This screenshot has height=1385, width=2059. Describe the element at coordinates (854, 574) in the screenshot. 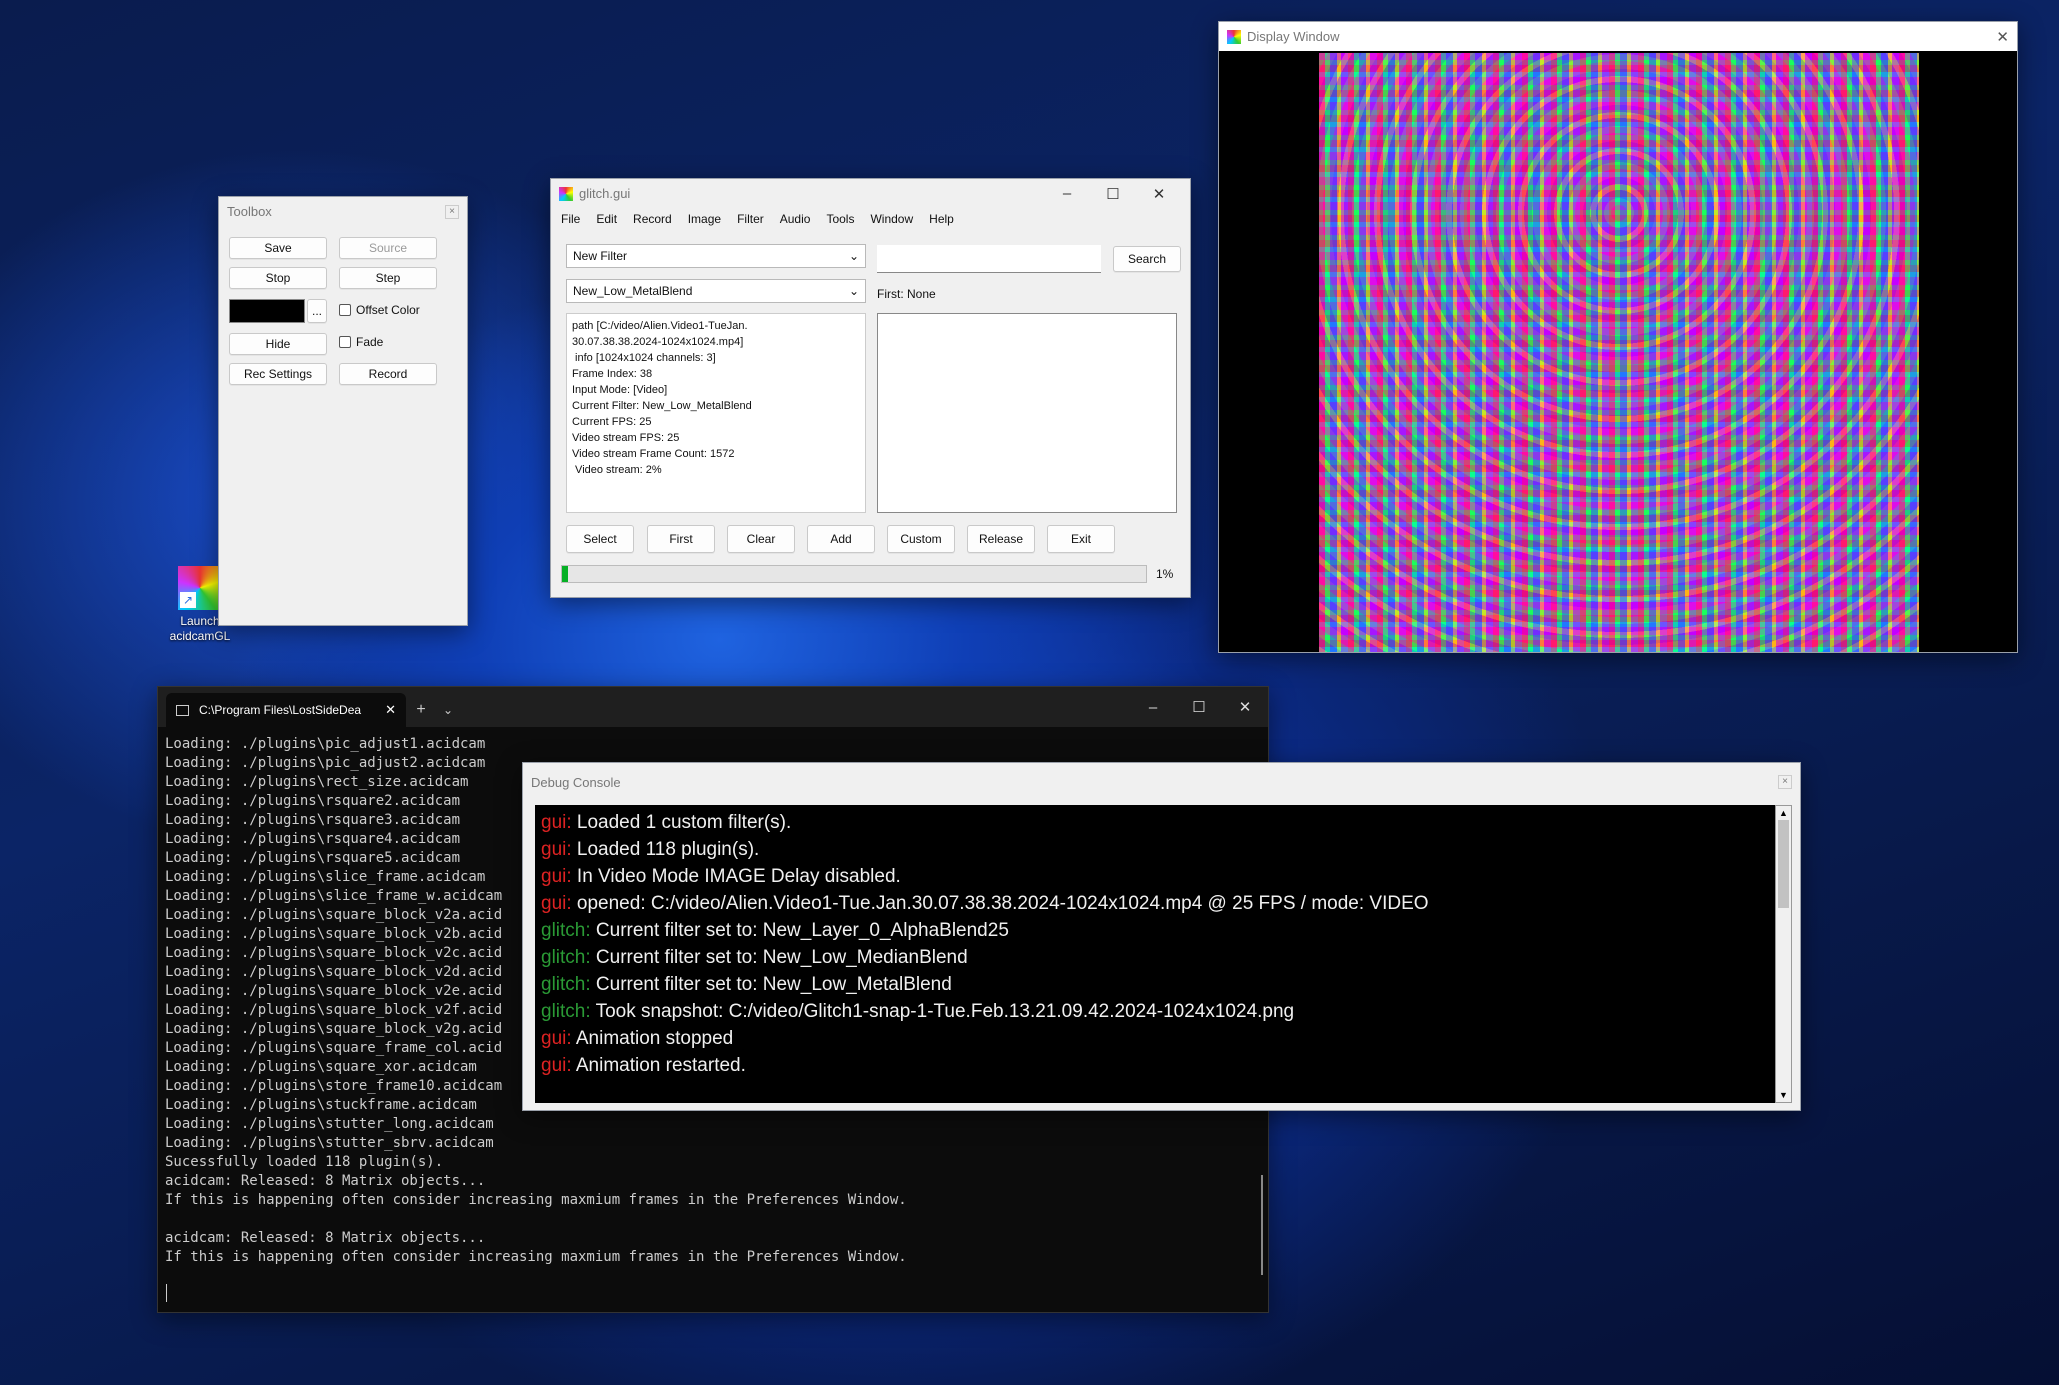

I see `progress-bar` at that location.